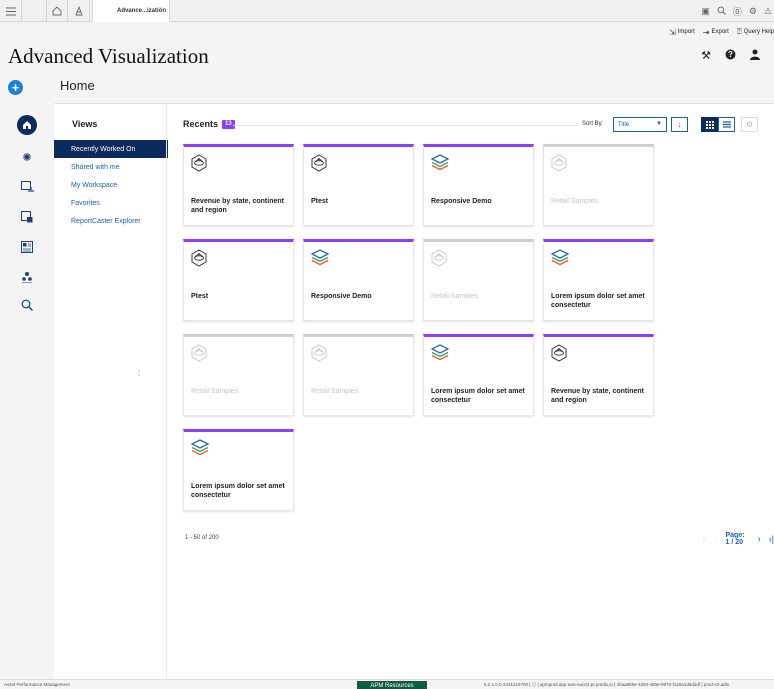 The height and width of the screenshot is (689, 774). What do you see at coordinates (131, 11) in the screenshot?
I see `tab-advanced-visualization: Advance...ization ×` at bounding box center [131, 11].